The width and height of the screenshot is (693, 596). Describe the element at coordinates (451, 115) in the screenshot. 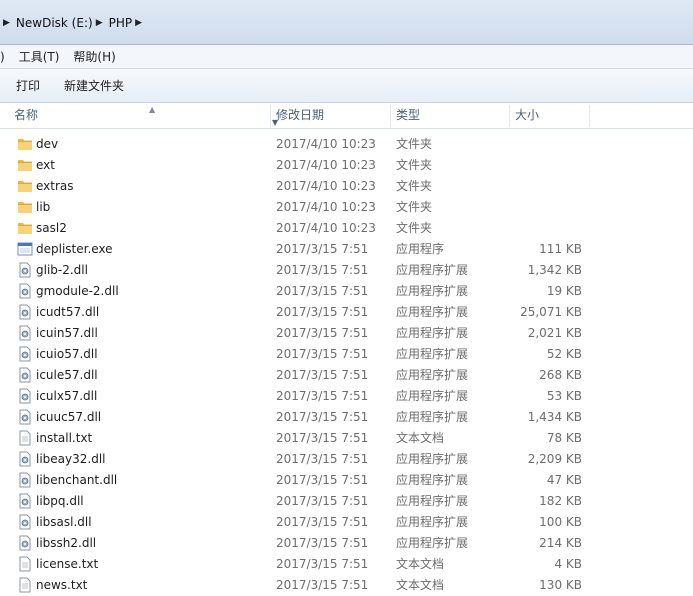

I see `column-header-type: 类型` at that location.